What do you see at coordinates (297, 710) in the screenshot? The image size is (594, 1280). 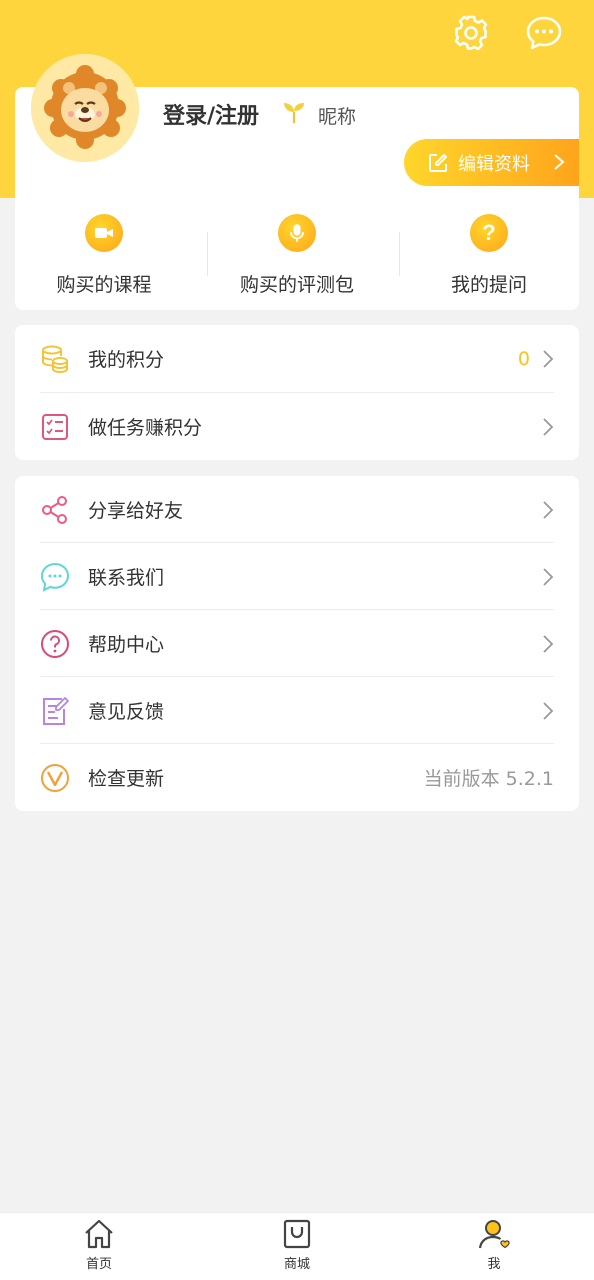 I see `feedback-row: 意见反馈` at bounding box center [297, 710].